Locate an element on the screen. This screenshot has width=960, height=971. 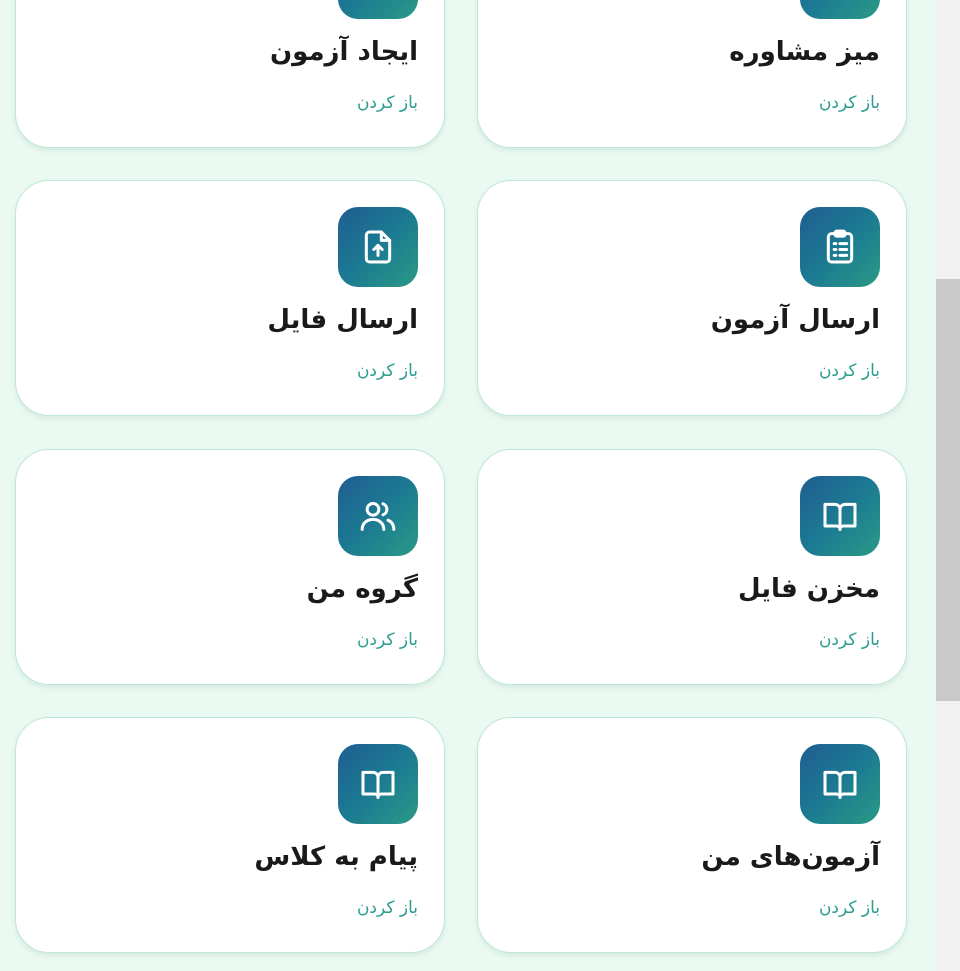
card-create-exam: ایجاد آزمون باز کردن is located at coordinates (230, 74).